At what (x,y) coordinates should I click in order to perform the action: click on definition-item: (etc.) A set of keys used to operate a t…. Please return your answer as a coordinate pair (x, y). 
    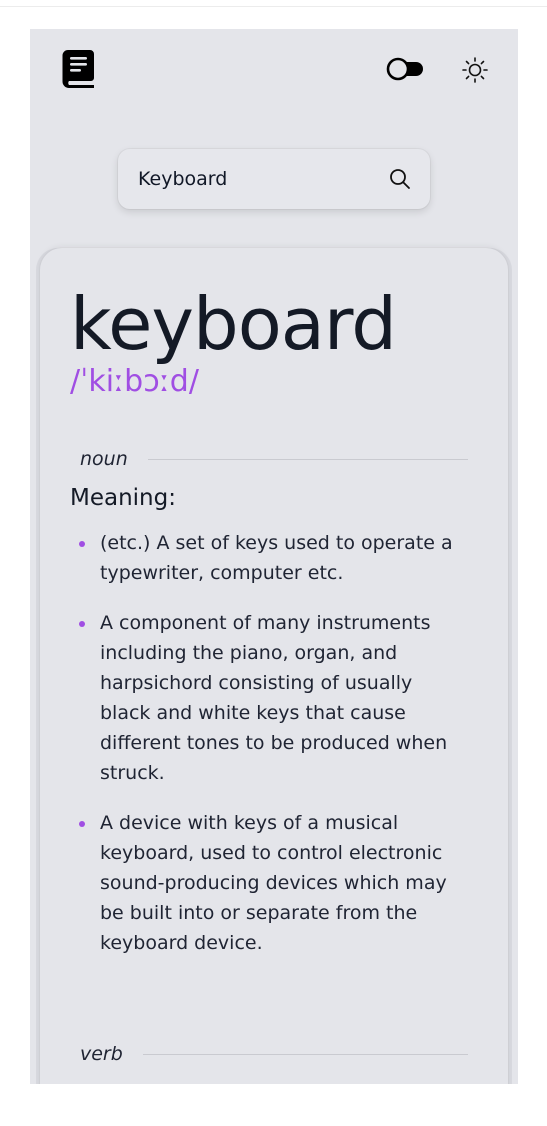
    Looking at the image, I should click on (262, 558).